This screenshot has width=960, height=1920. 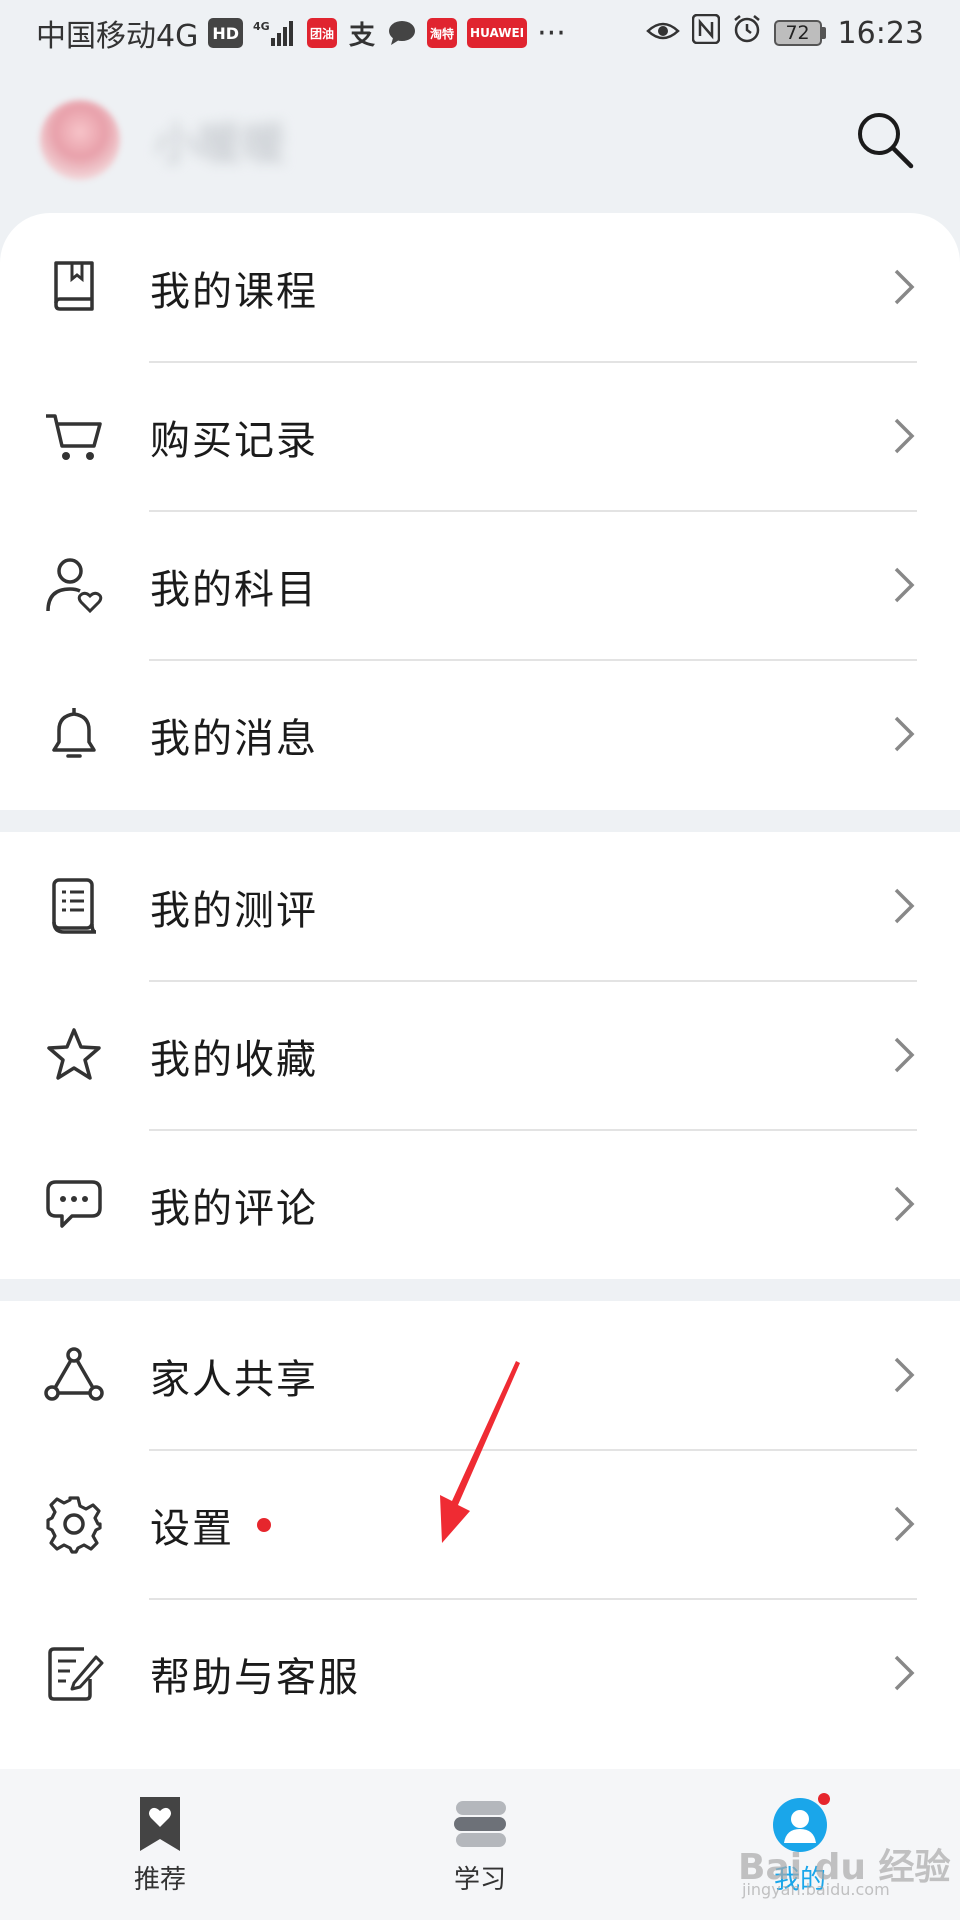 I want to click on tab-label: 学习, so click(x=479, y=1880).